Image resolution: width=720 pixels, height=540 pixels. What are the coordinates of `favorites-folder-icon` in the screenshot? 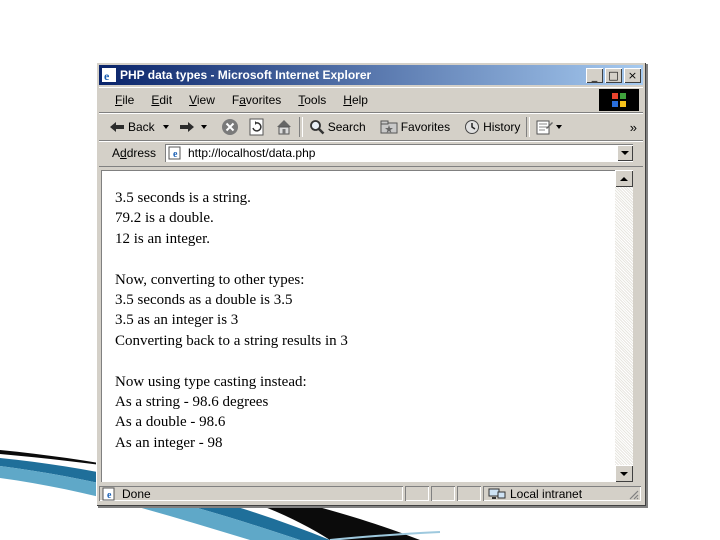 It's located at (389, 127).